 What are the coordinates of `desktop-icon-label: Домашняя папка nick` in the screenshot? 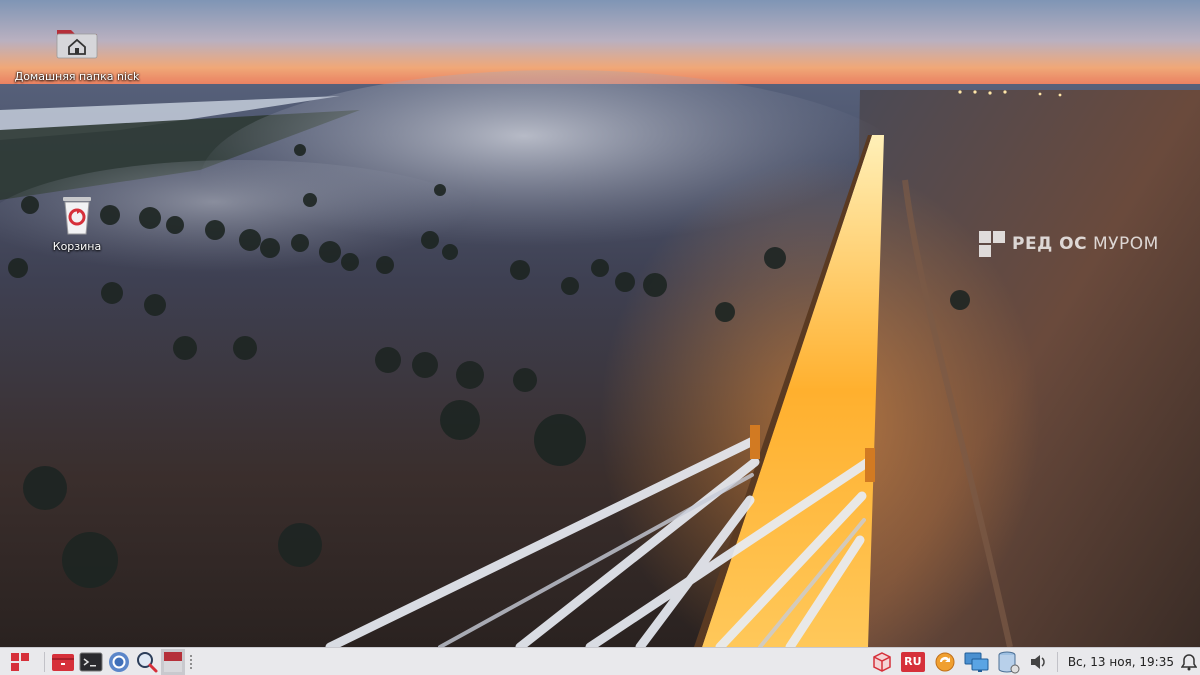 It's located at (77, 76).